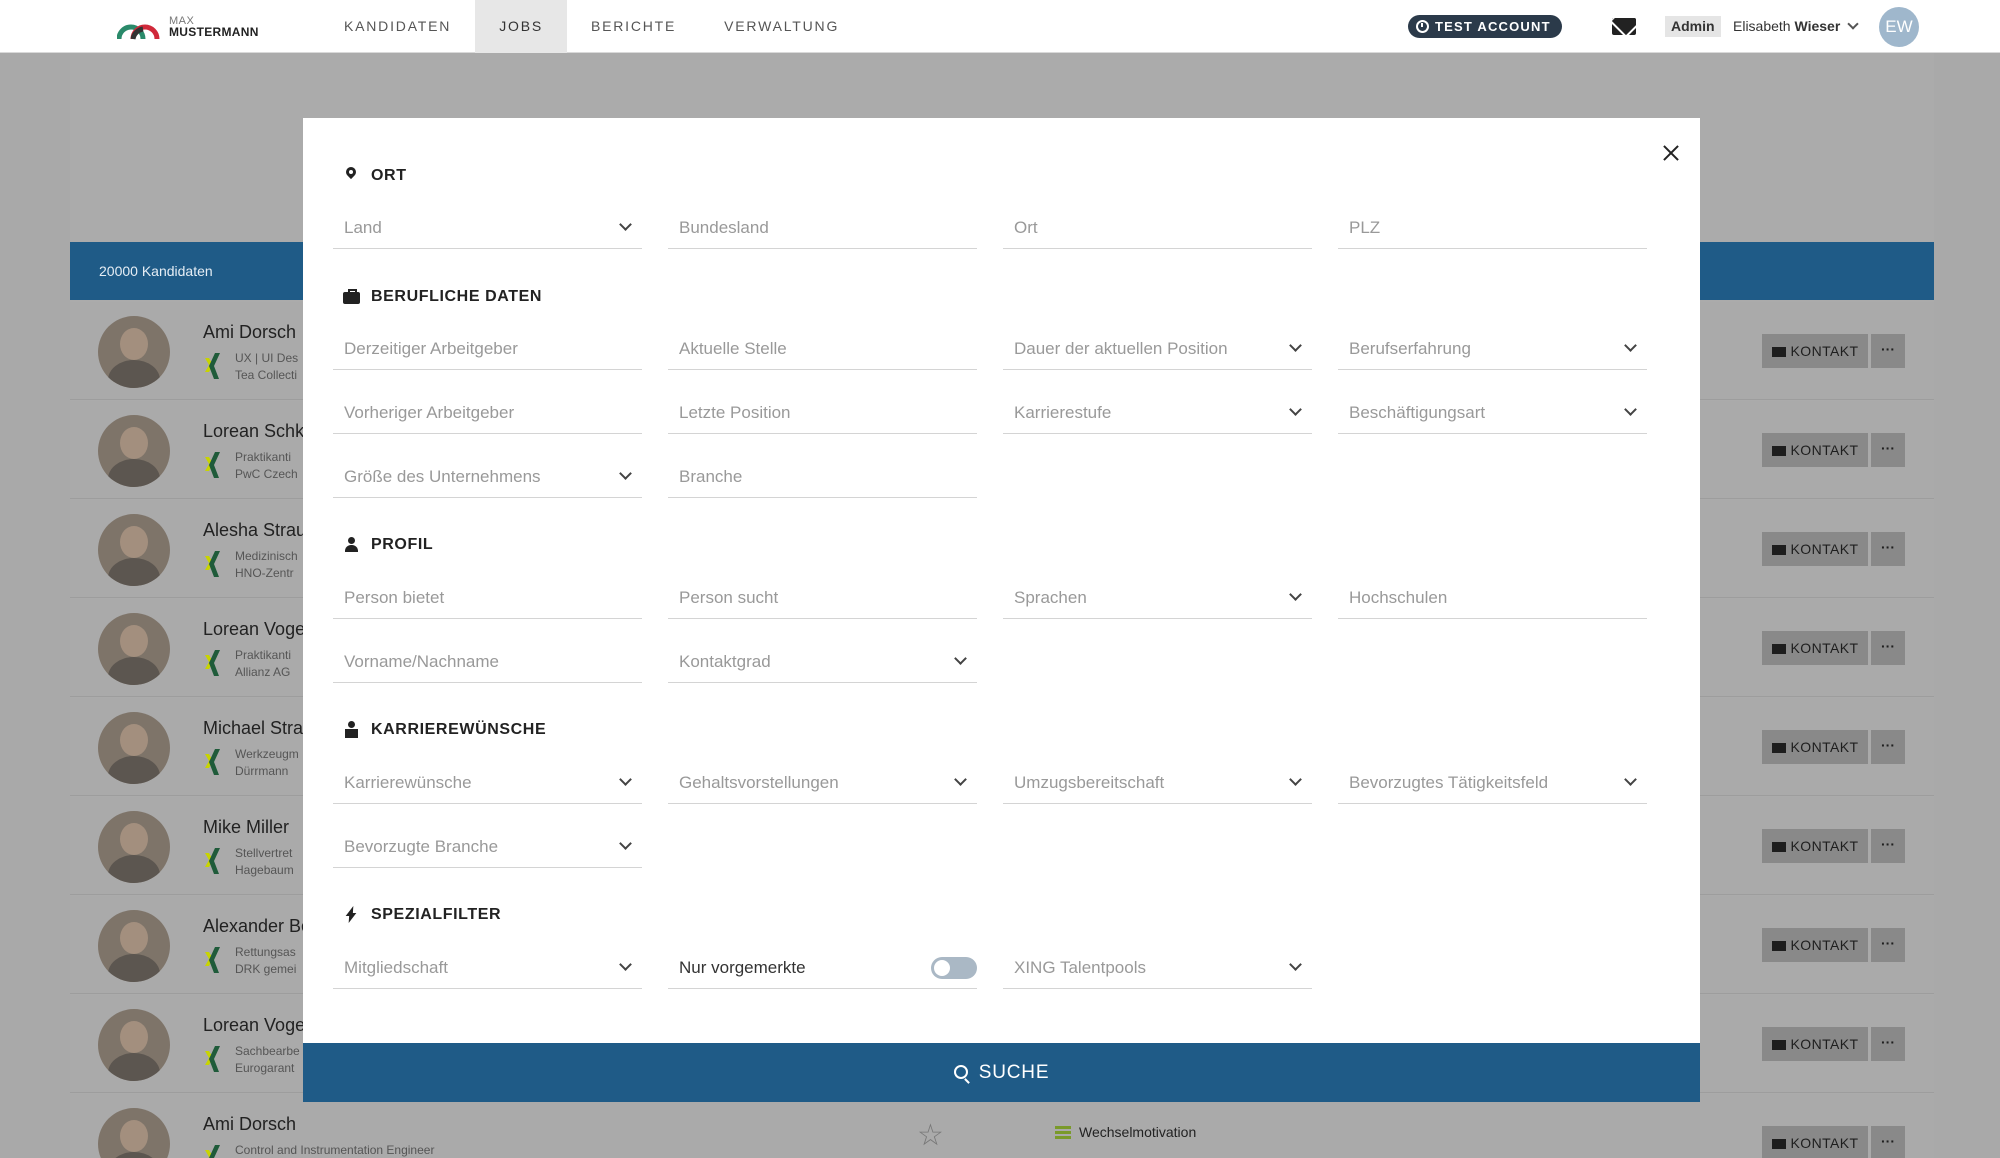  Describe the element at coordinates (258, 728) in the screenshot. I see `candidate-name: Michael Strau` at that location.